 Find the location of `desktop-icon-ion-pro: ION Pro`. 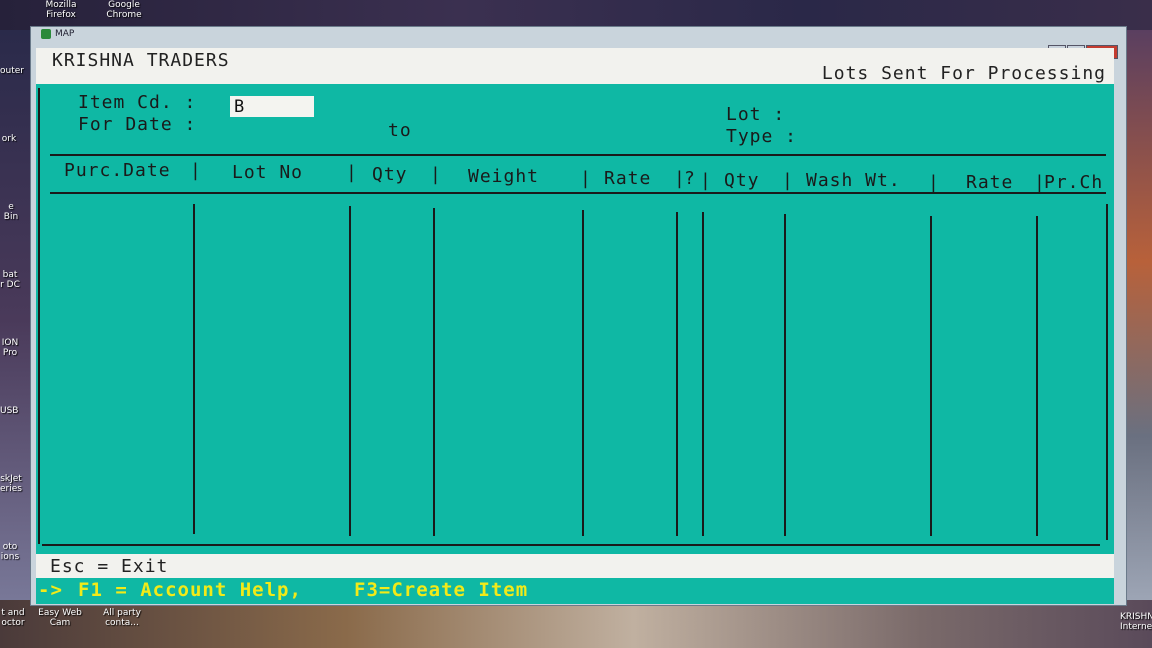

desktop-icon-ion-pro: ION Pro is located at coordinates (10, 348).